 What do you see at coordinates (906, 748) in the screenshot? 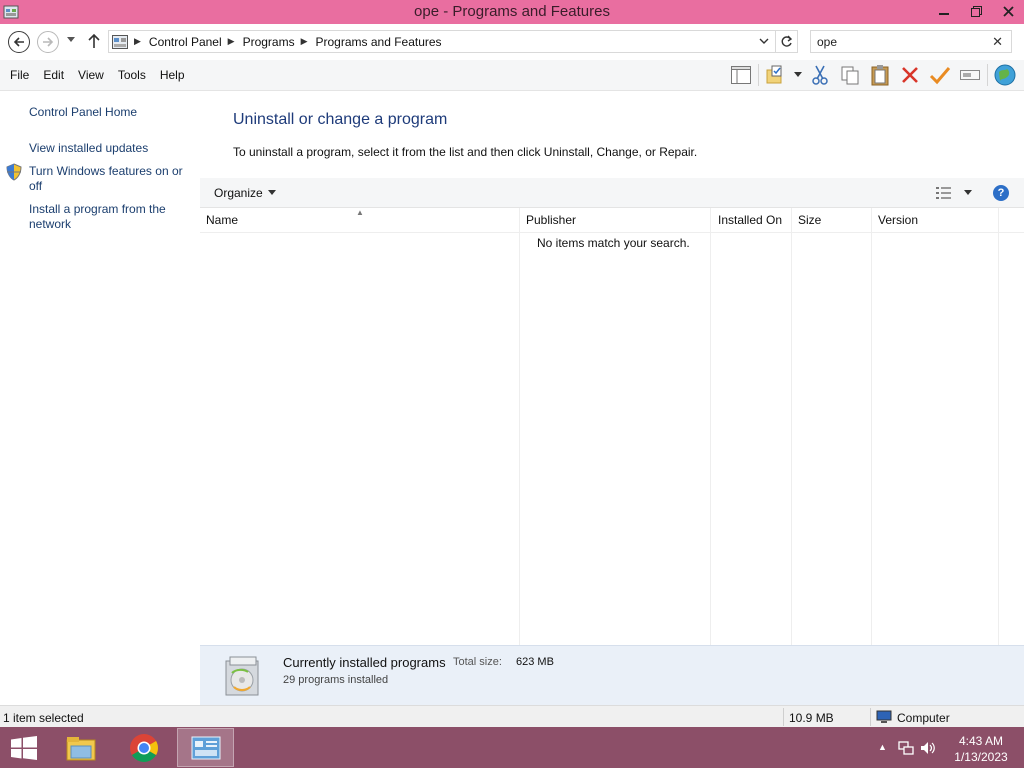
I see `network-icon` at bounding box center [906, 748].